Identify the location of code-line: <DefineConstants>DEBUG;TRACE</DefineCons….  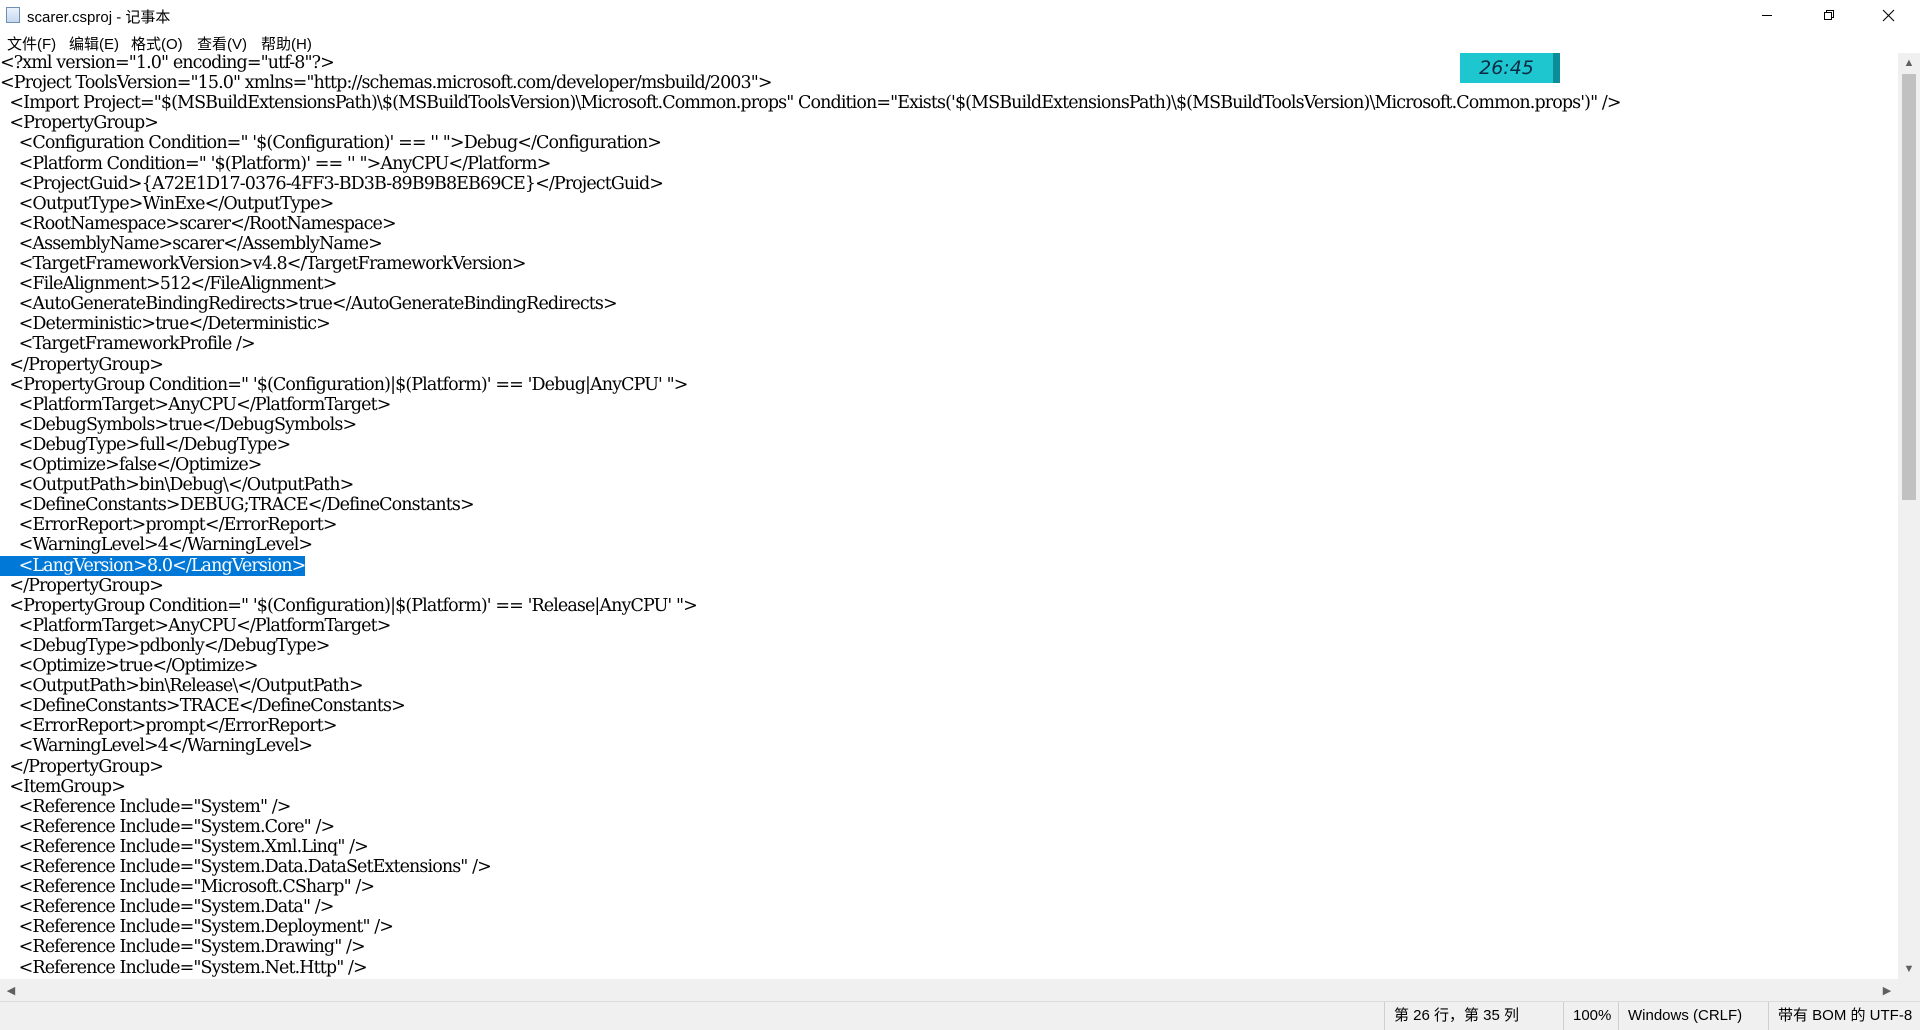
(237, 505).